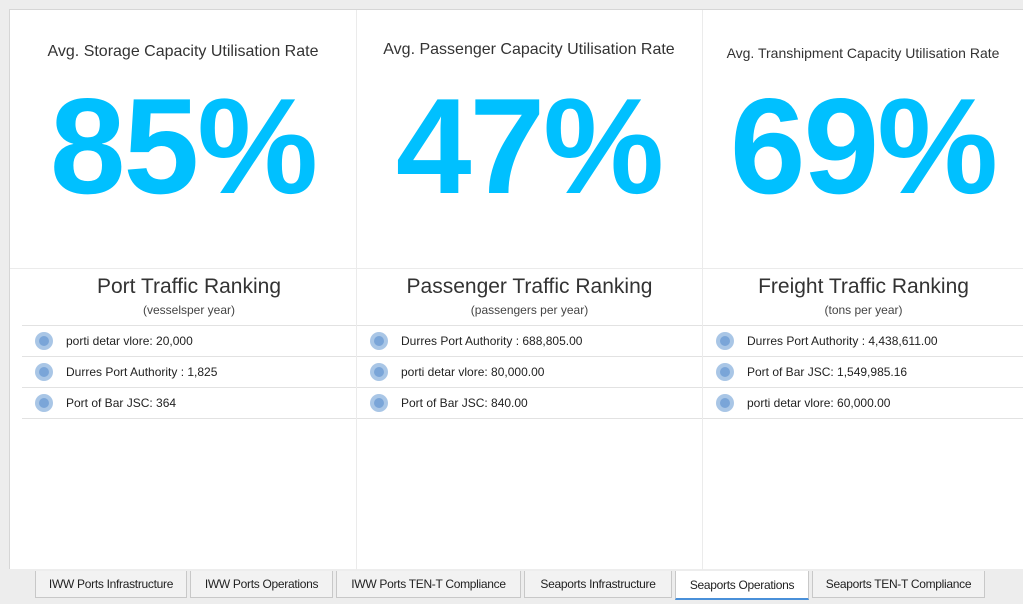  I want to click on kpi-title: Avg. Storage Capacity Utilisation Rate, so click(183, 51).